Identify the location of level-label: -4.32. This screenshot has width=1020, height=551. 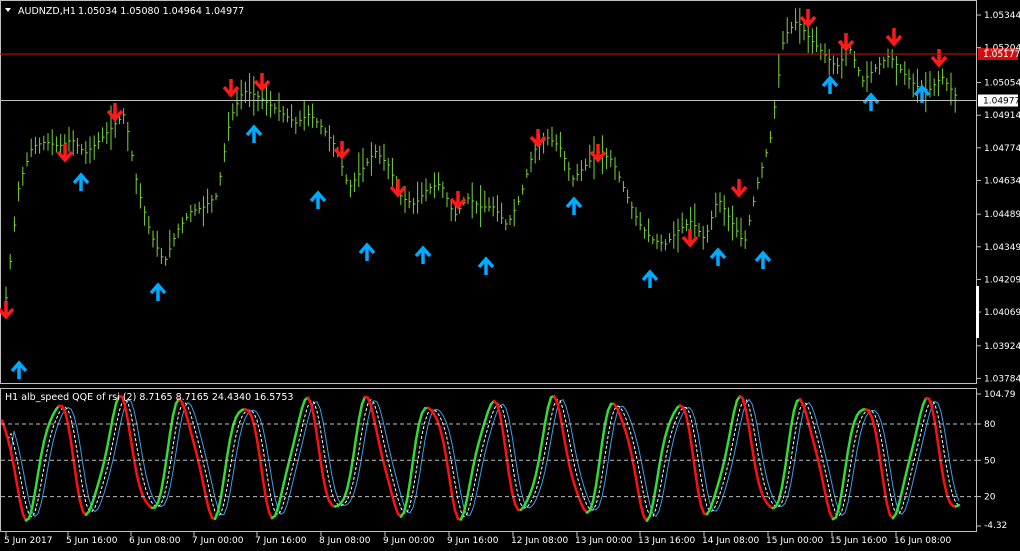
(995, 526).